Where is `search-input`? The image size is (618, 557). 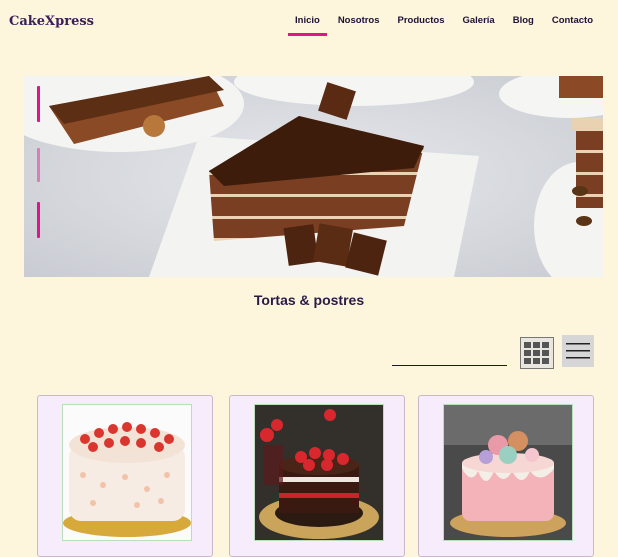 search-input is located at coordinates (449, 357).